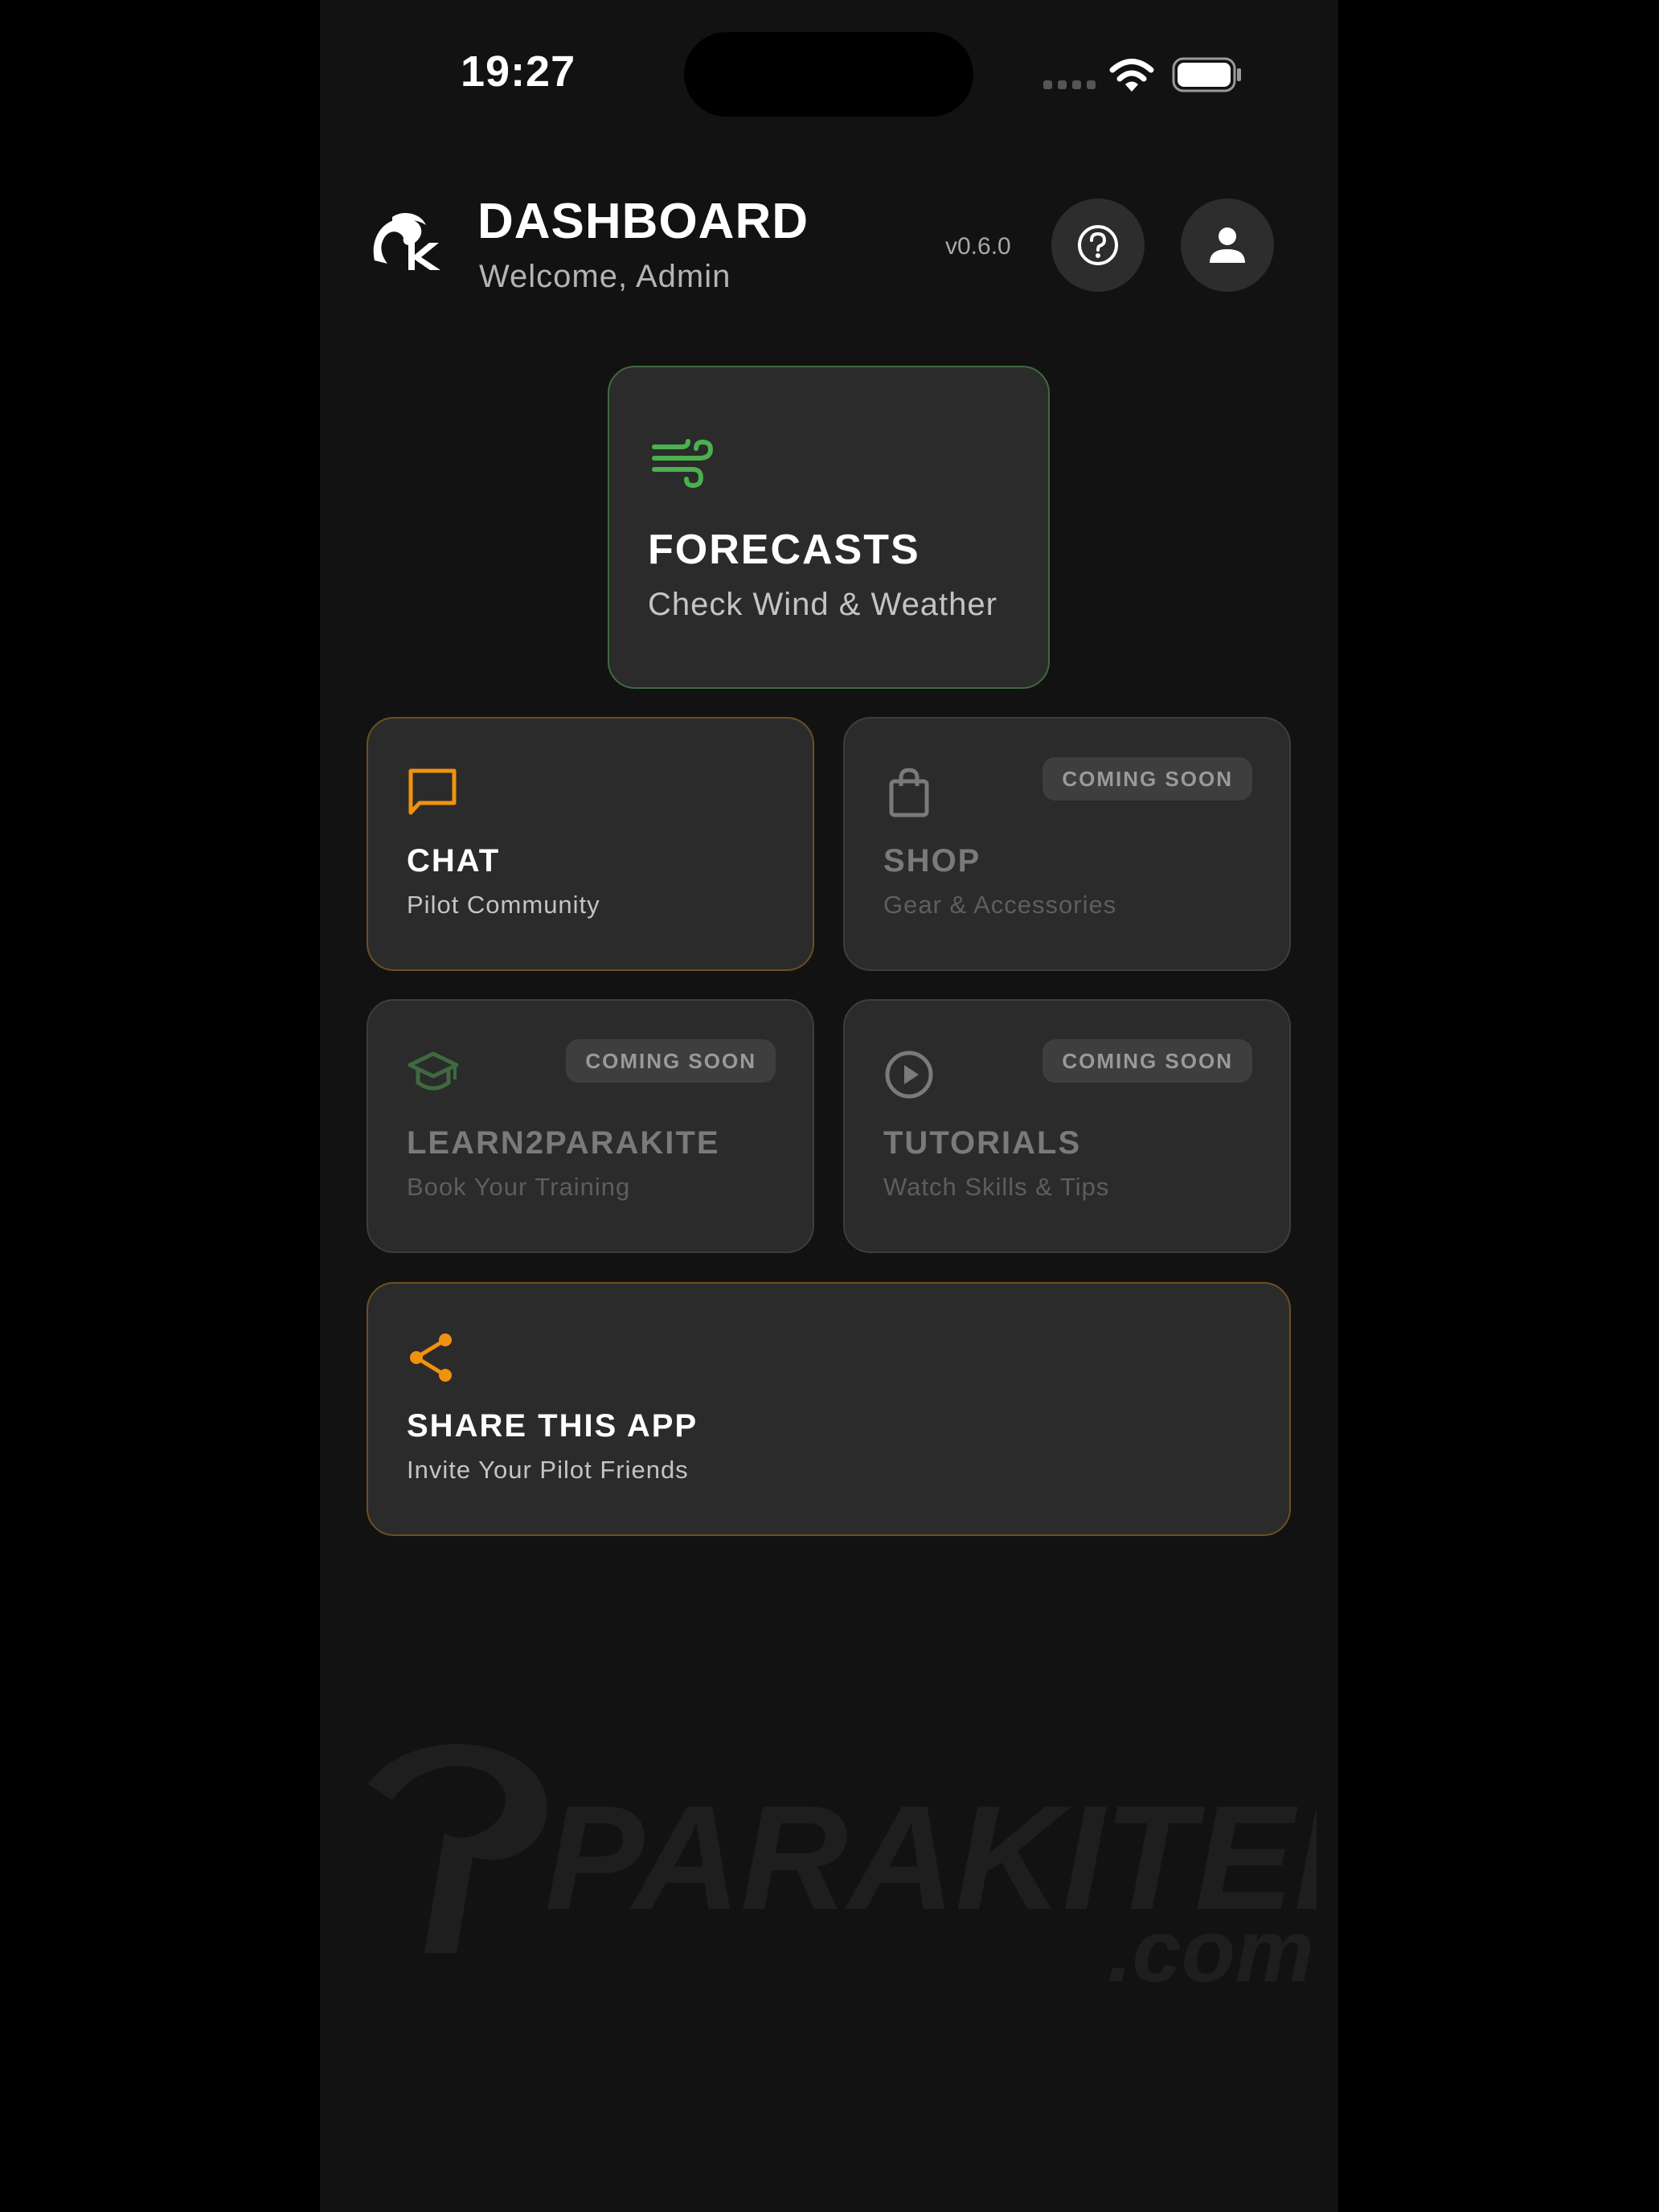 This screenshot has width=1659, height=2212. What do you see at coordinates (932, 861) in the screenshot?
I see `shop-title: SHOP` at bounding box center [932, 861].